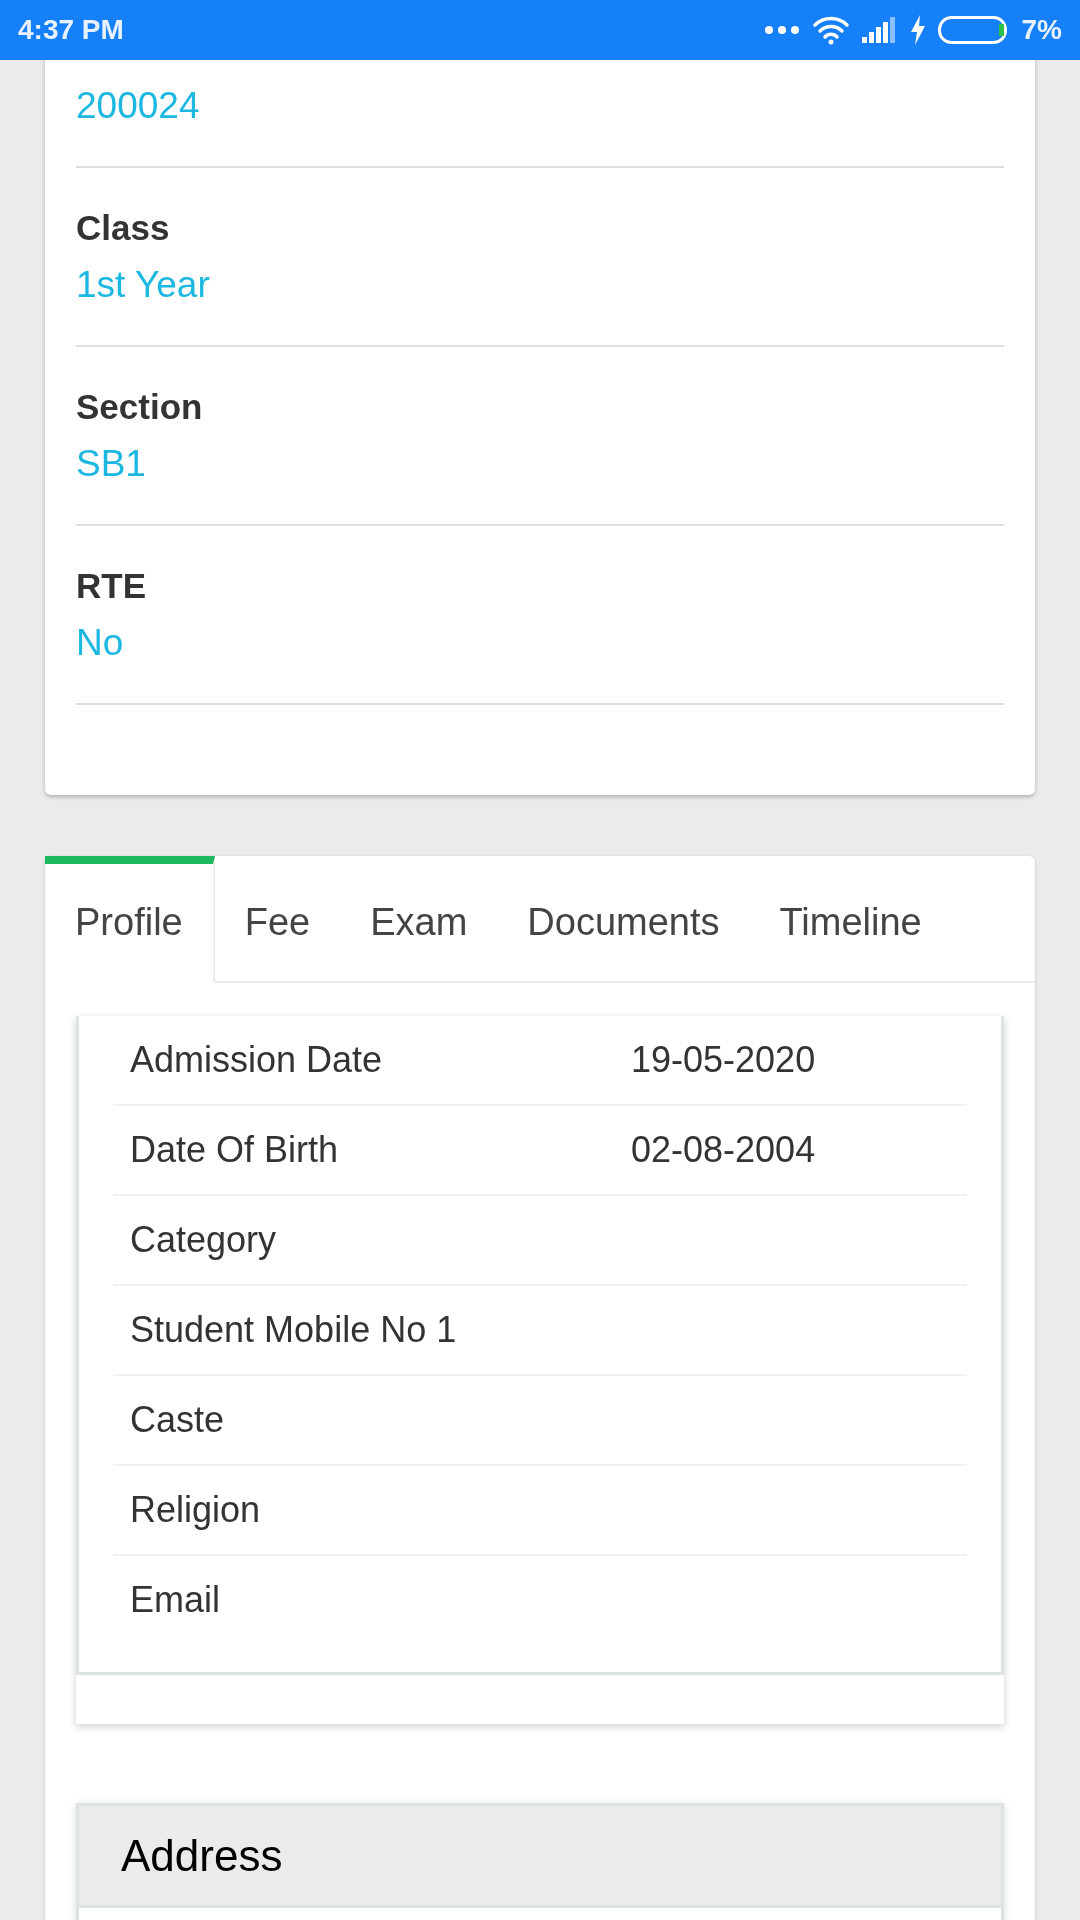 The height and width of the screenshot is (1920, 1080). What do you see at coordinates (781, 30) in the screenshot?
I see `more-icon` at bounding box center [781, 30].